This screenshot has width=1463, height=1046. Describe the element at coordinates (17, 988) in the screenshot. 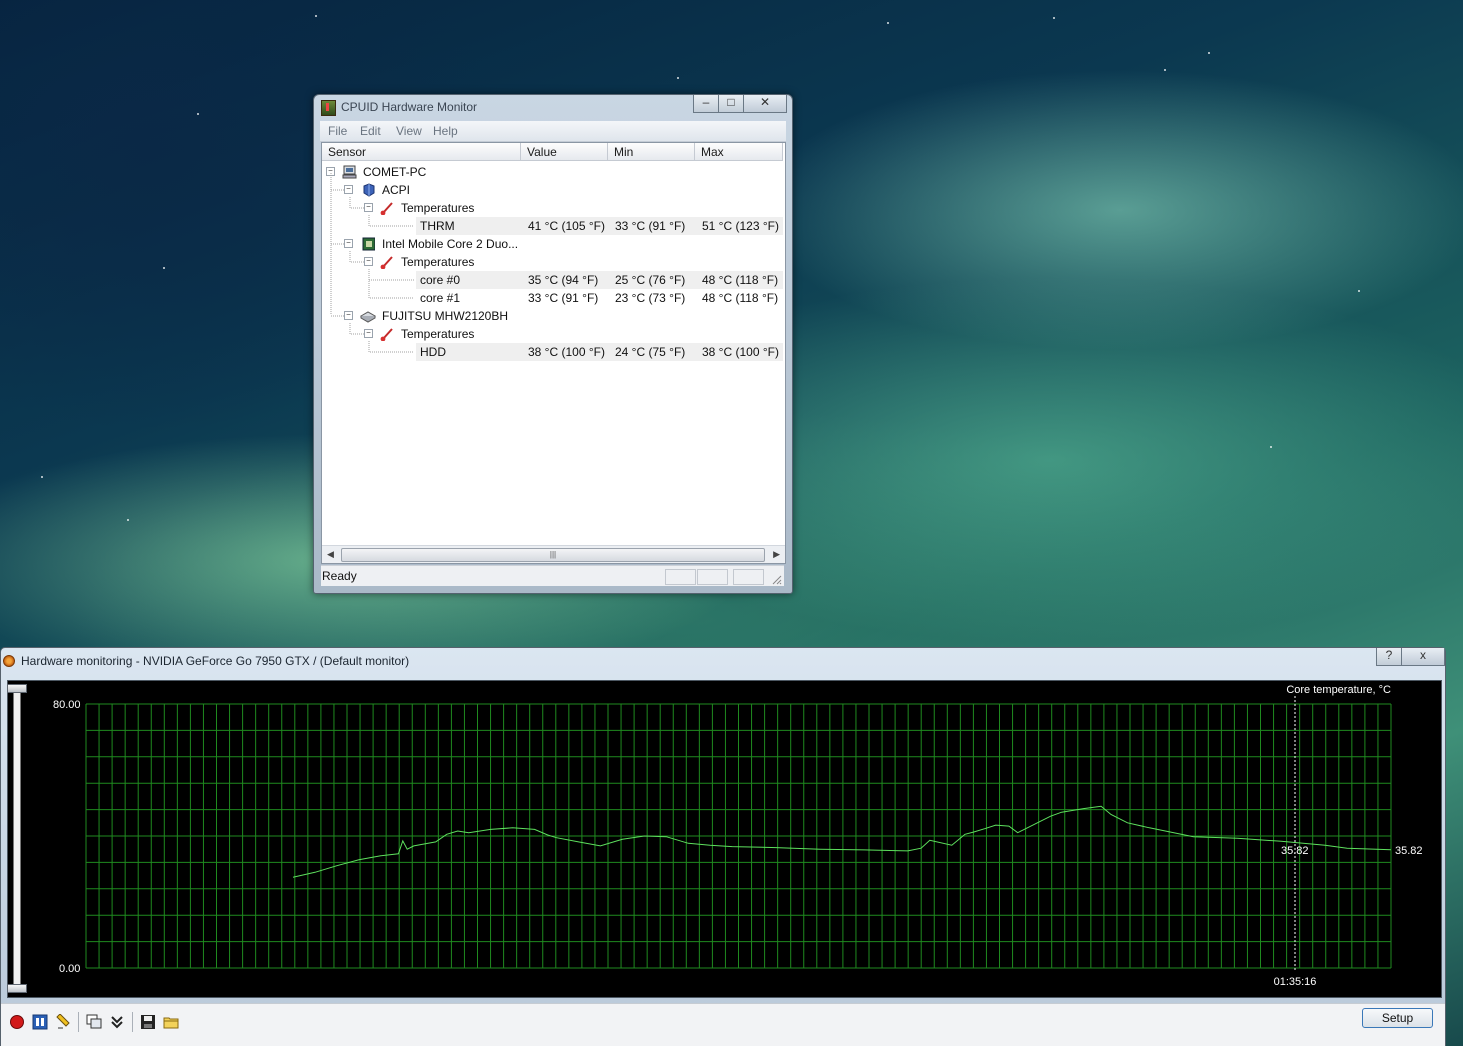

I see `slider-bottom-handle` at that location.